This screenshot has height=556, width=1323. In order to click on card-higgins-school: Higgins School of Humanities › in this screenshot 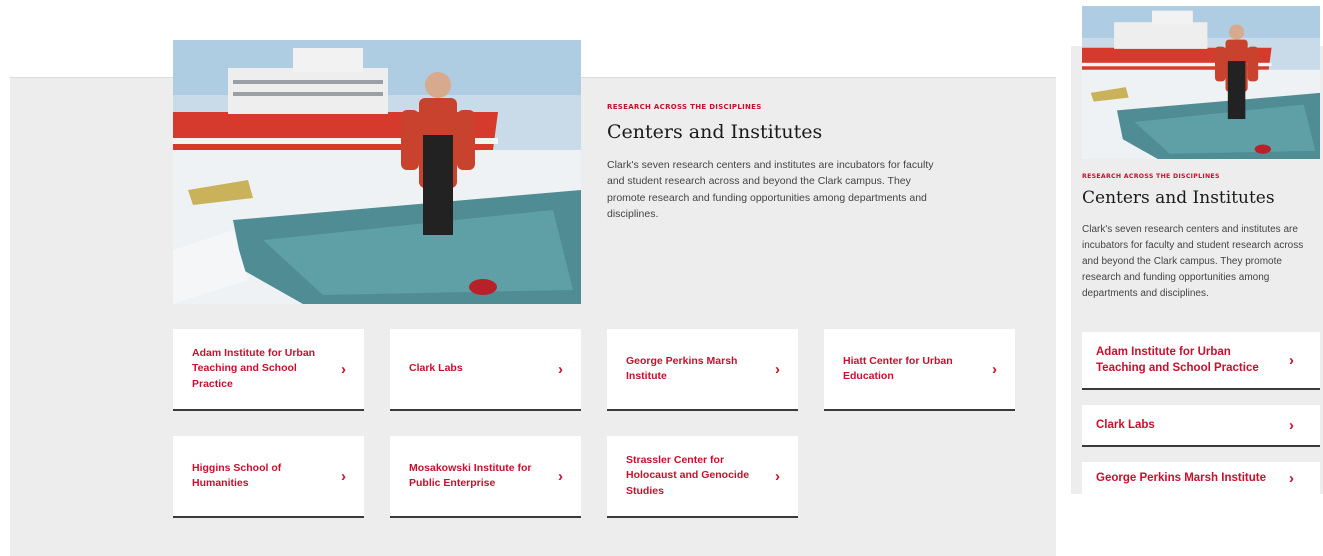, I will do `click(268, 477)`.